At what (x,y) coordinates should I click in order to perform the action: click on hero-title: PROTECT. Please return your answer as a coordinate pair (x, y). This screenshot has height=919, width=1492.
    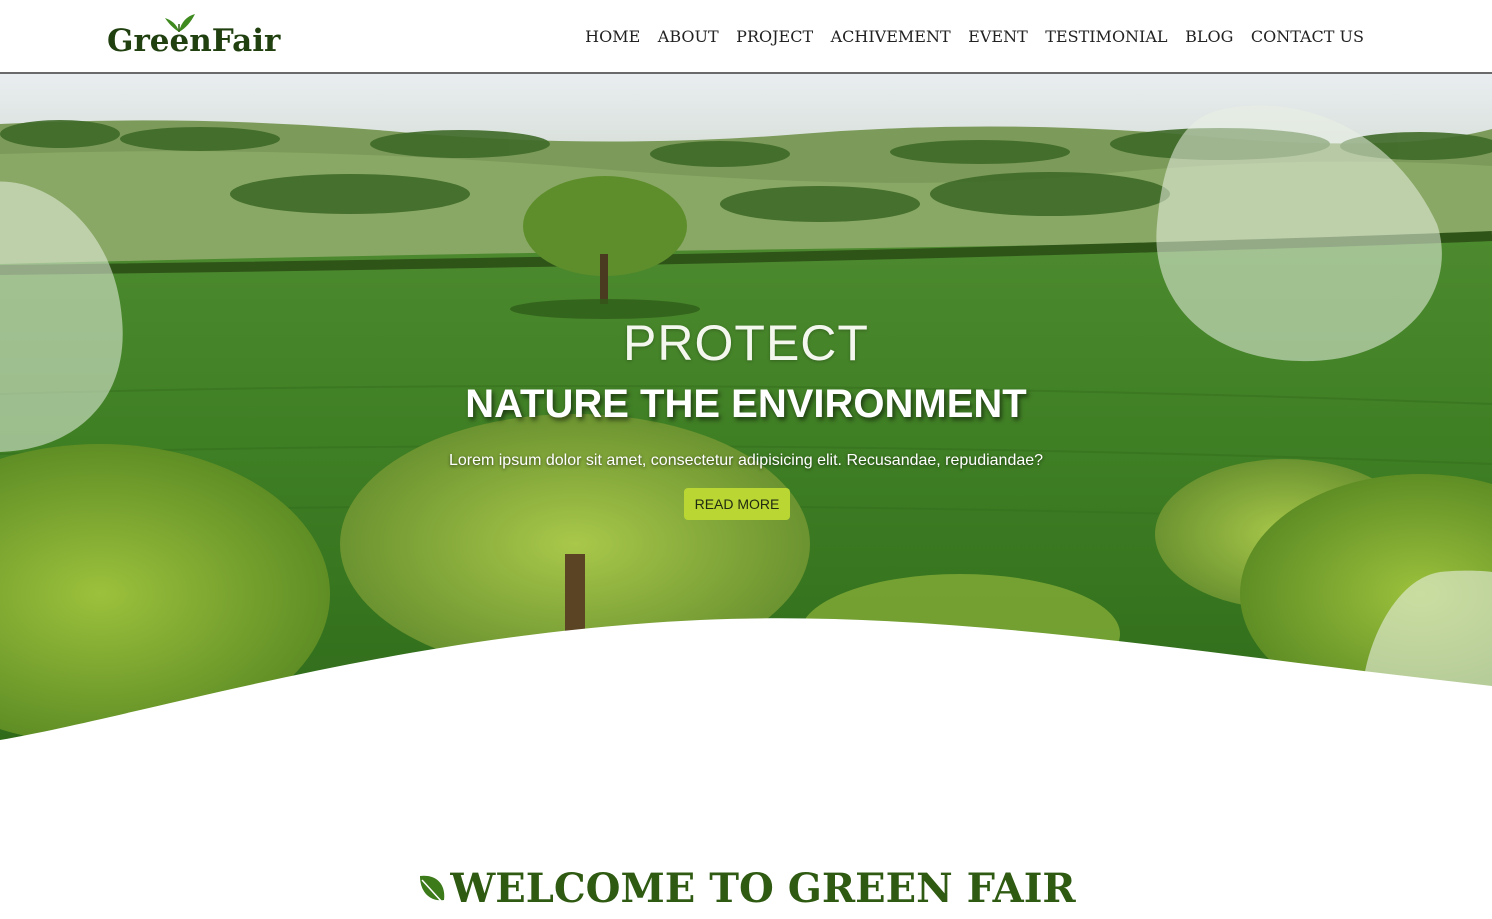
    Looking at the image, I should click on (746, 343).